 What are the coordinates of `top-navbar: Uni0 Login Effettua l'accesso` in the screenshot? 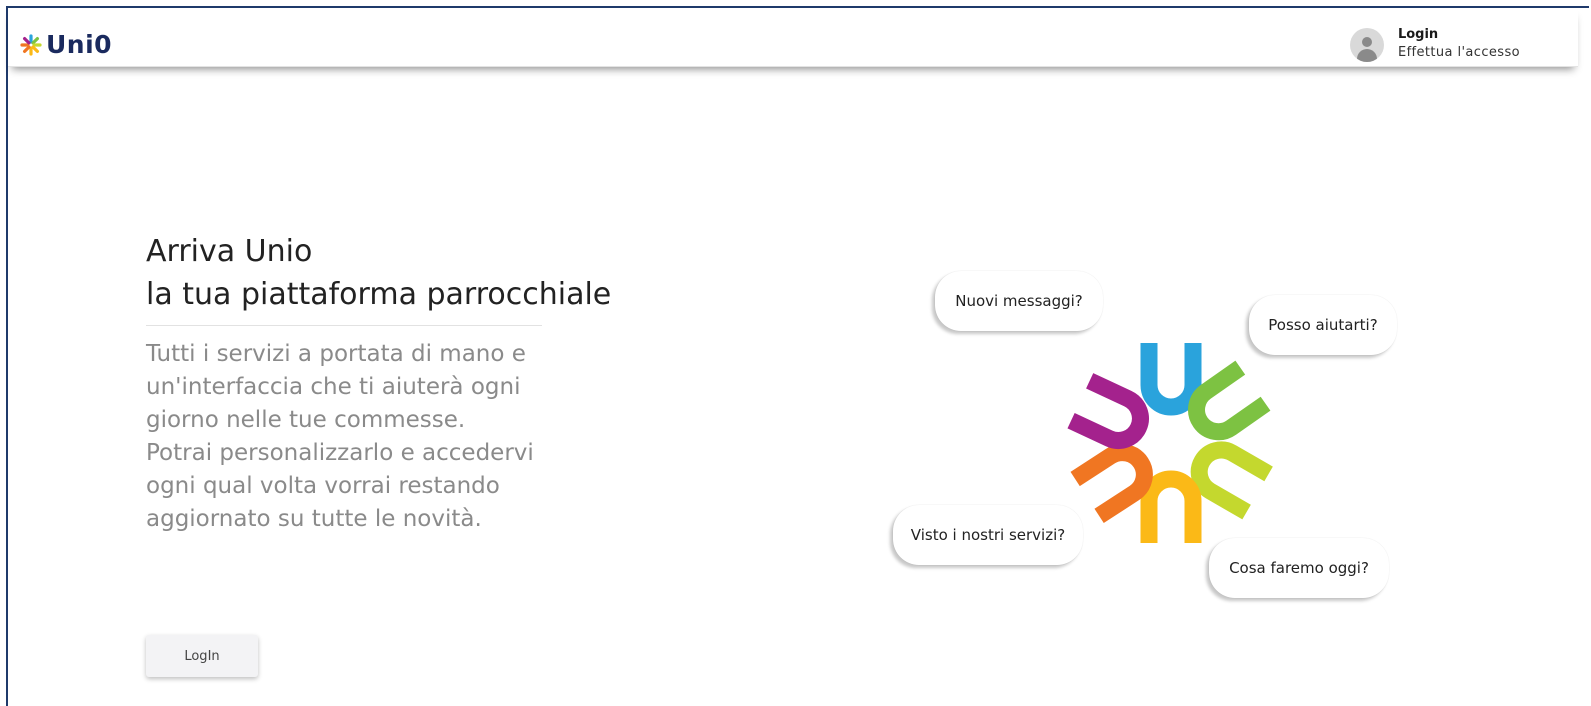 It's located at (793, 37).